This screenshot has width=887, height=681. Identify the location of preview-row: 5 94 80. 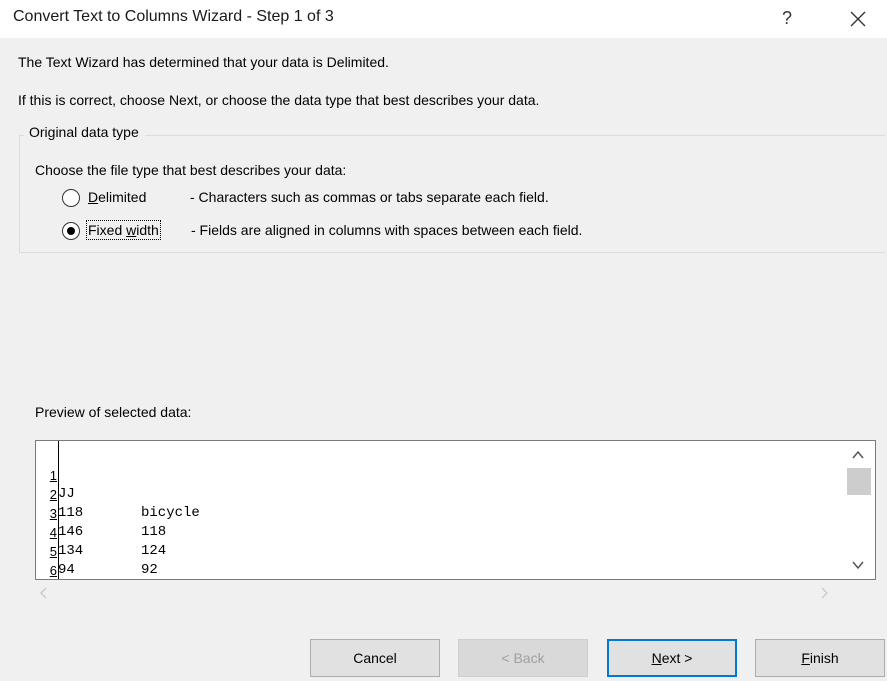
(61, 550).